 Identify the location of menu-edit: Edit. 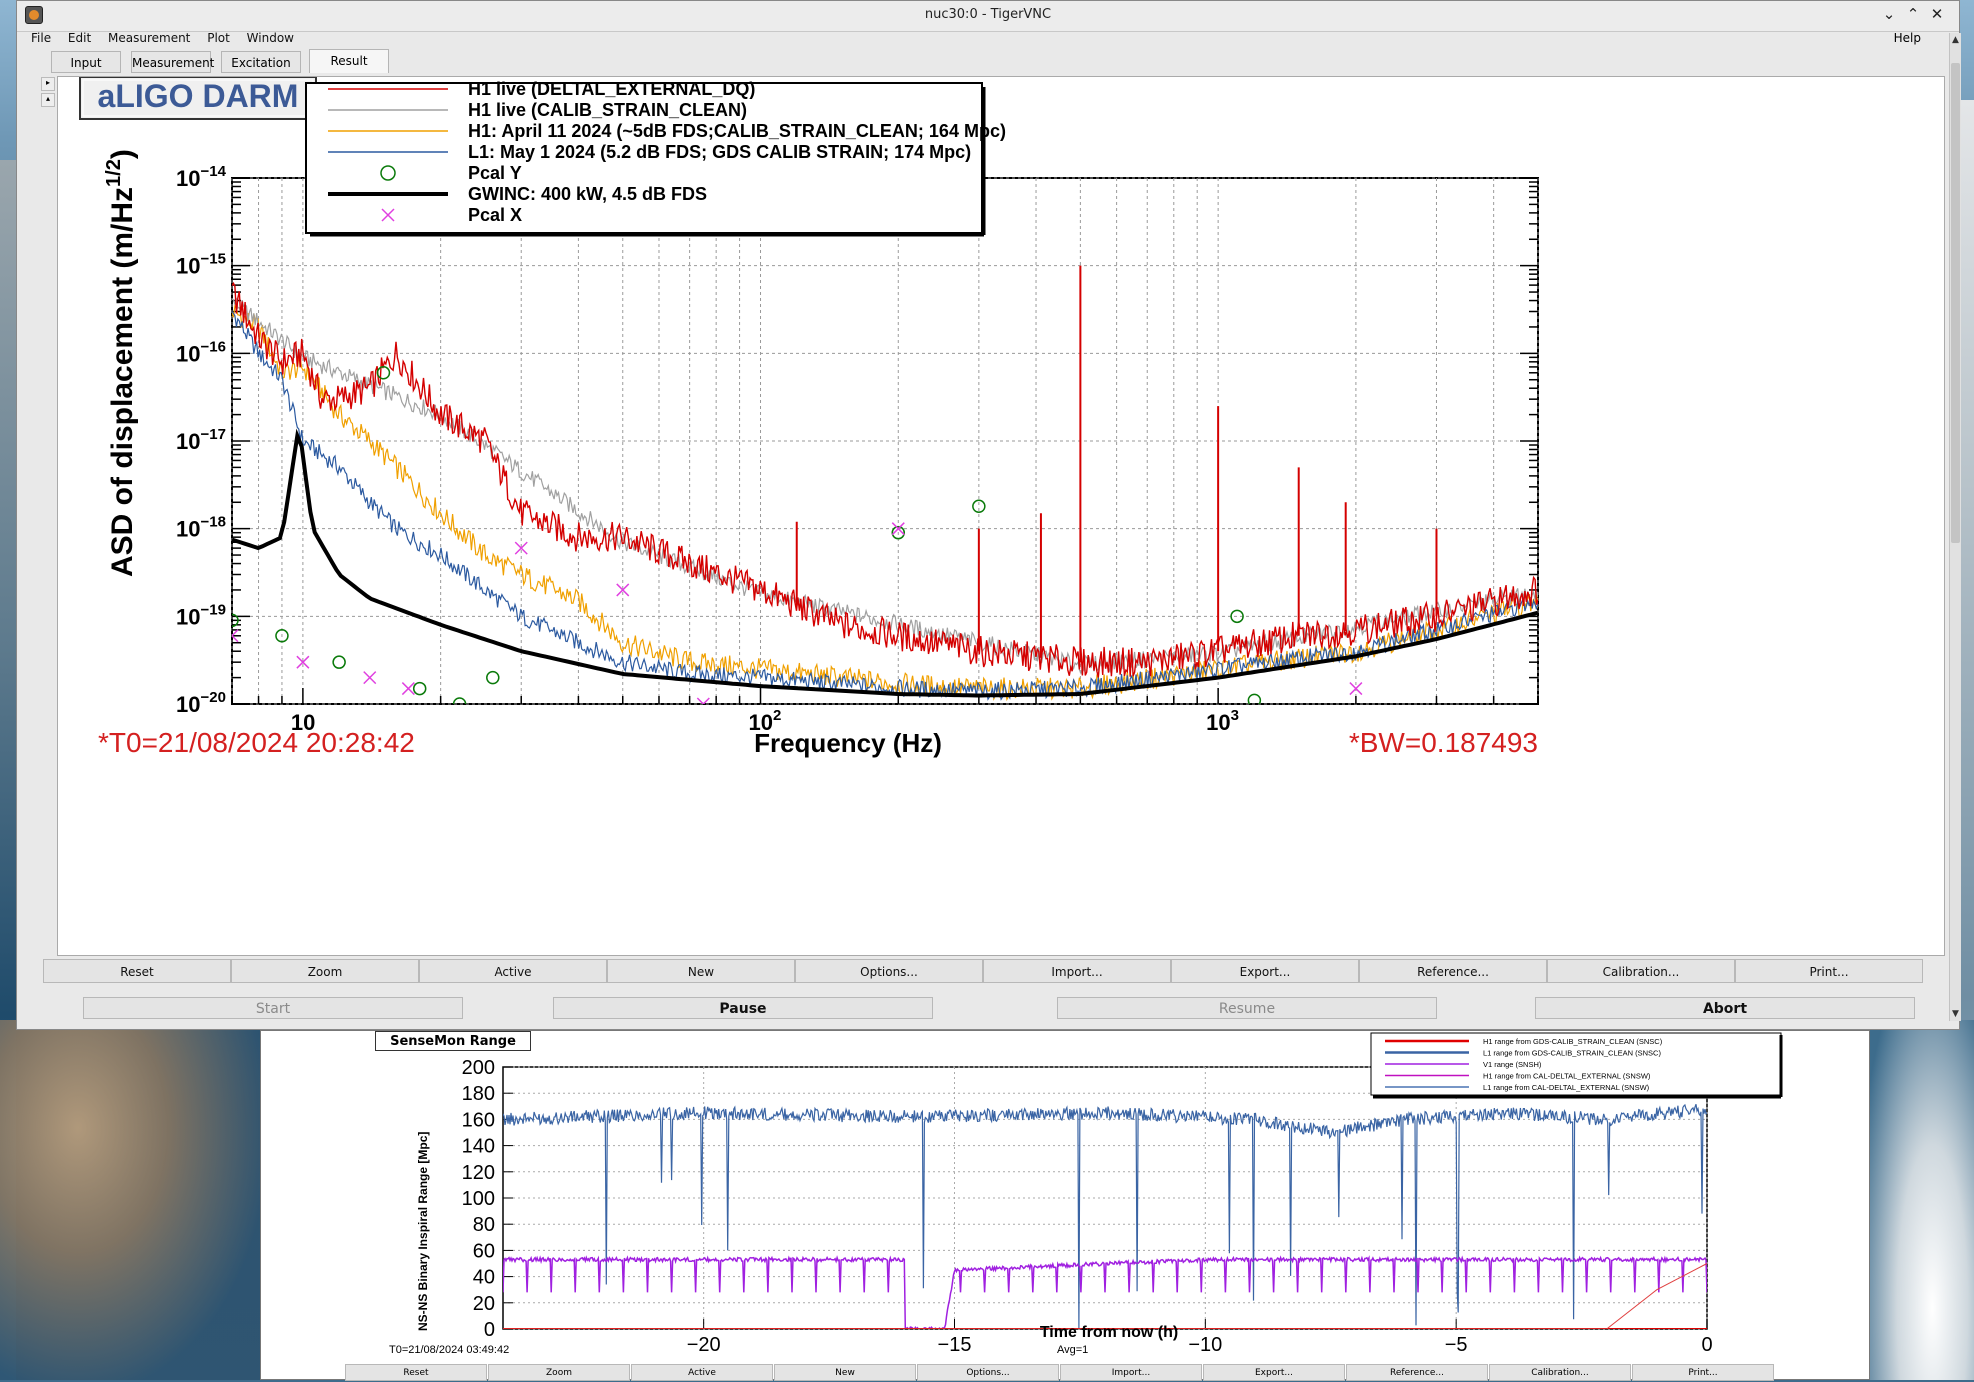
(79, 38).